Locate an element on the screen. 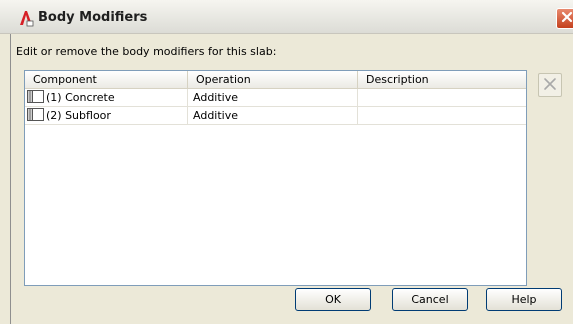 This screenshot has height=324, width=573. component-cell: (1) Concrete is located at coordinates (106, 98).